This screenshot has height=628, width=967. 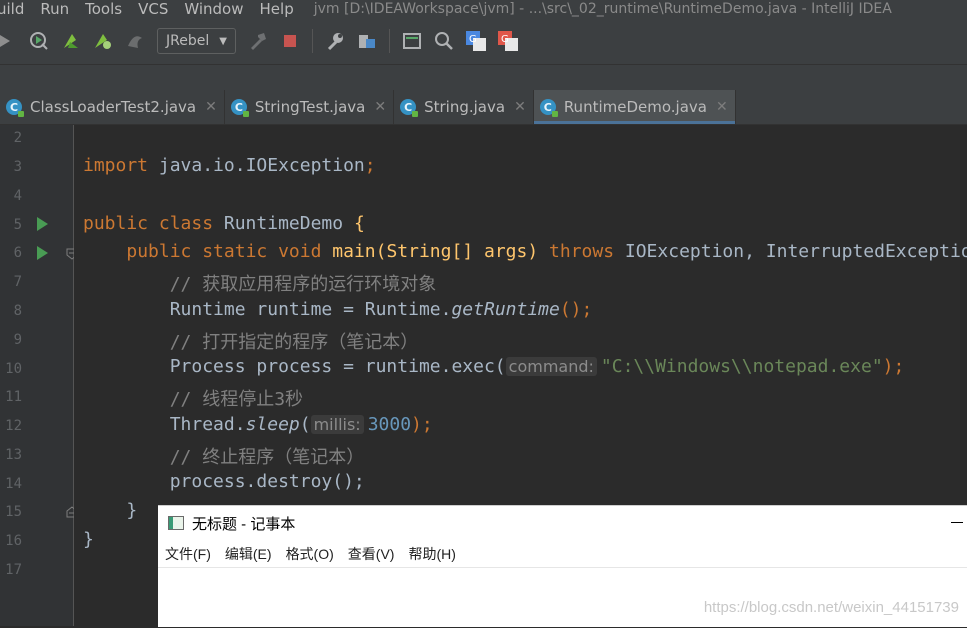 I want to click on param-hint: command:, so click(x=551, y=366).